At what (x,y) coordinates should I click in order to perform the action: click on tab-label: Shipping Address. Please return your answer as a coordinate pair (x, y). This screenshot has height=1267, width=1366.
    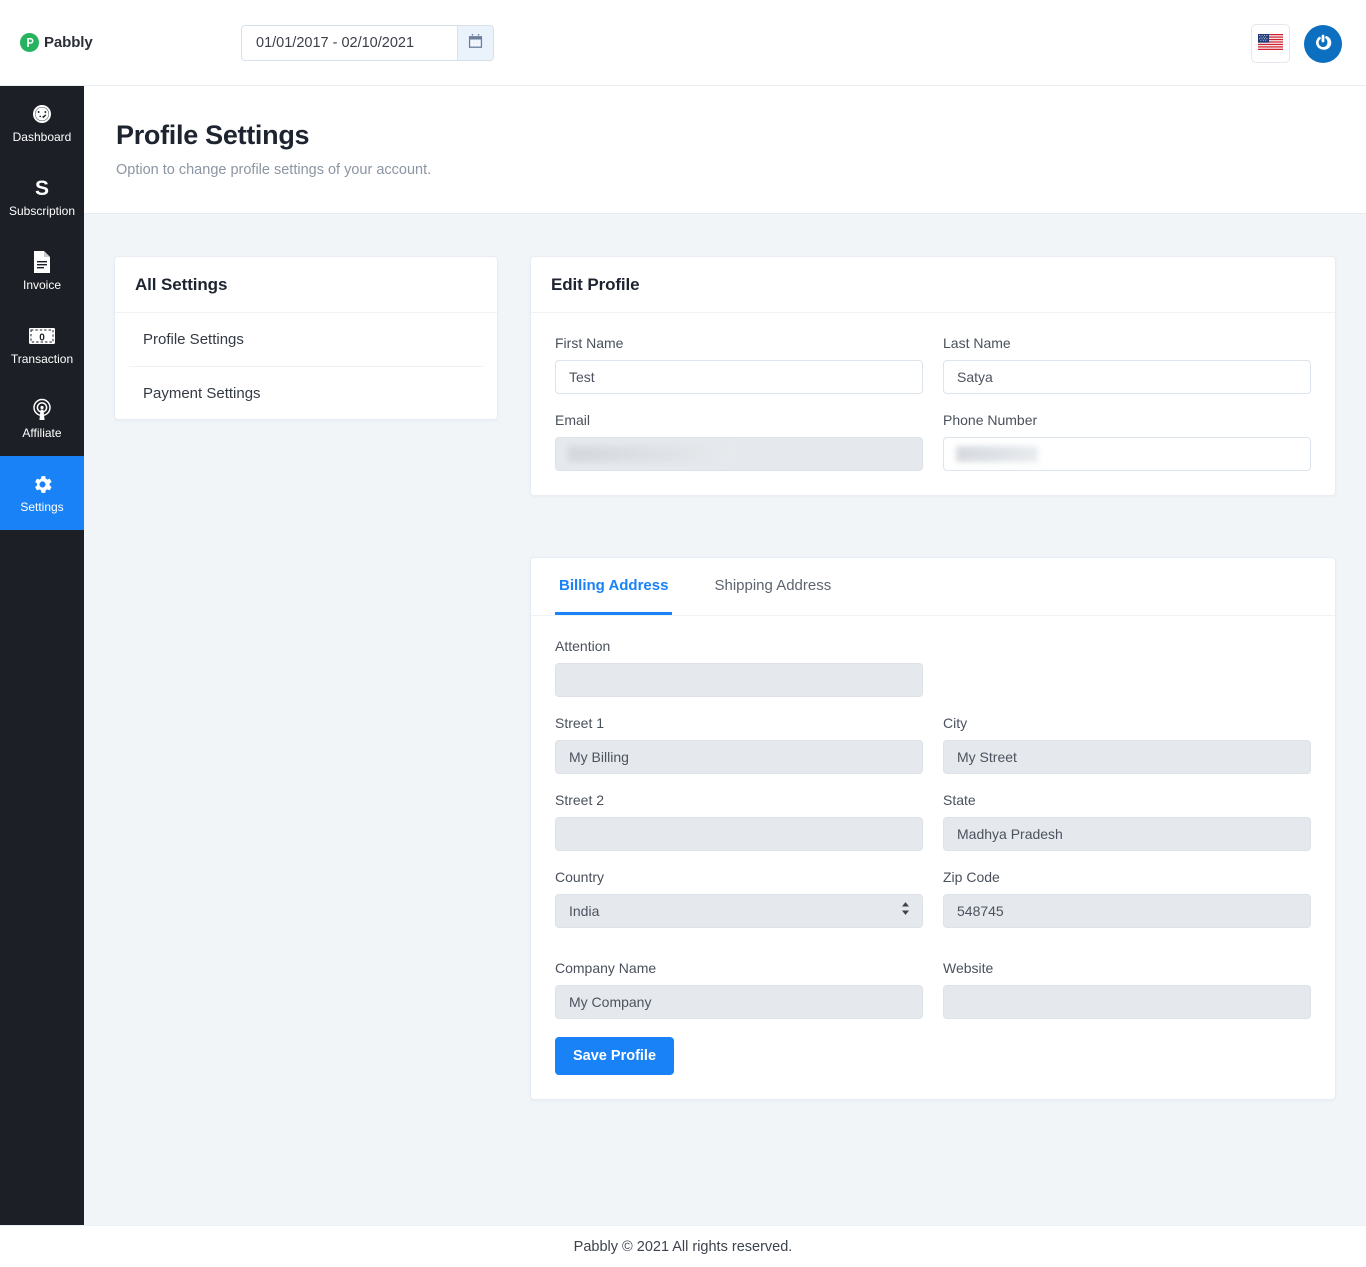
    Looking at the image, I should click on (773, 585).